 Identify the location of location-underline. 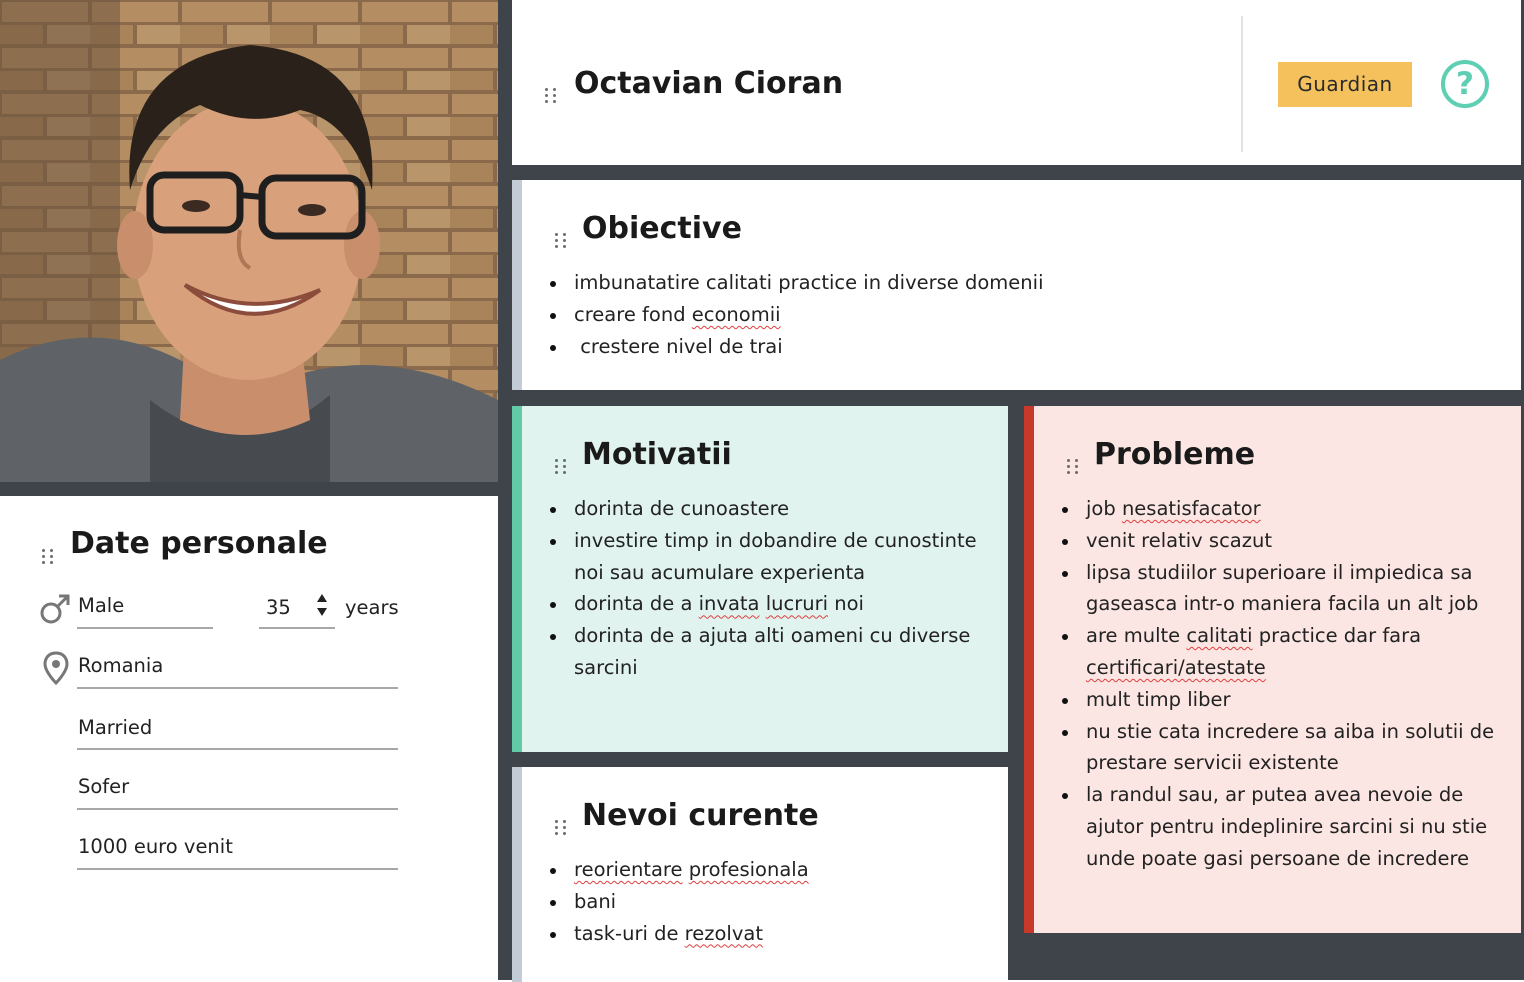
(237, 688).